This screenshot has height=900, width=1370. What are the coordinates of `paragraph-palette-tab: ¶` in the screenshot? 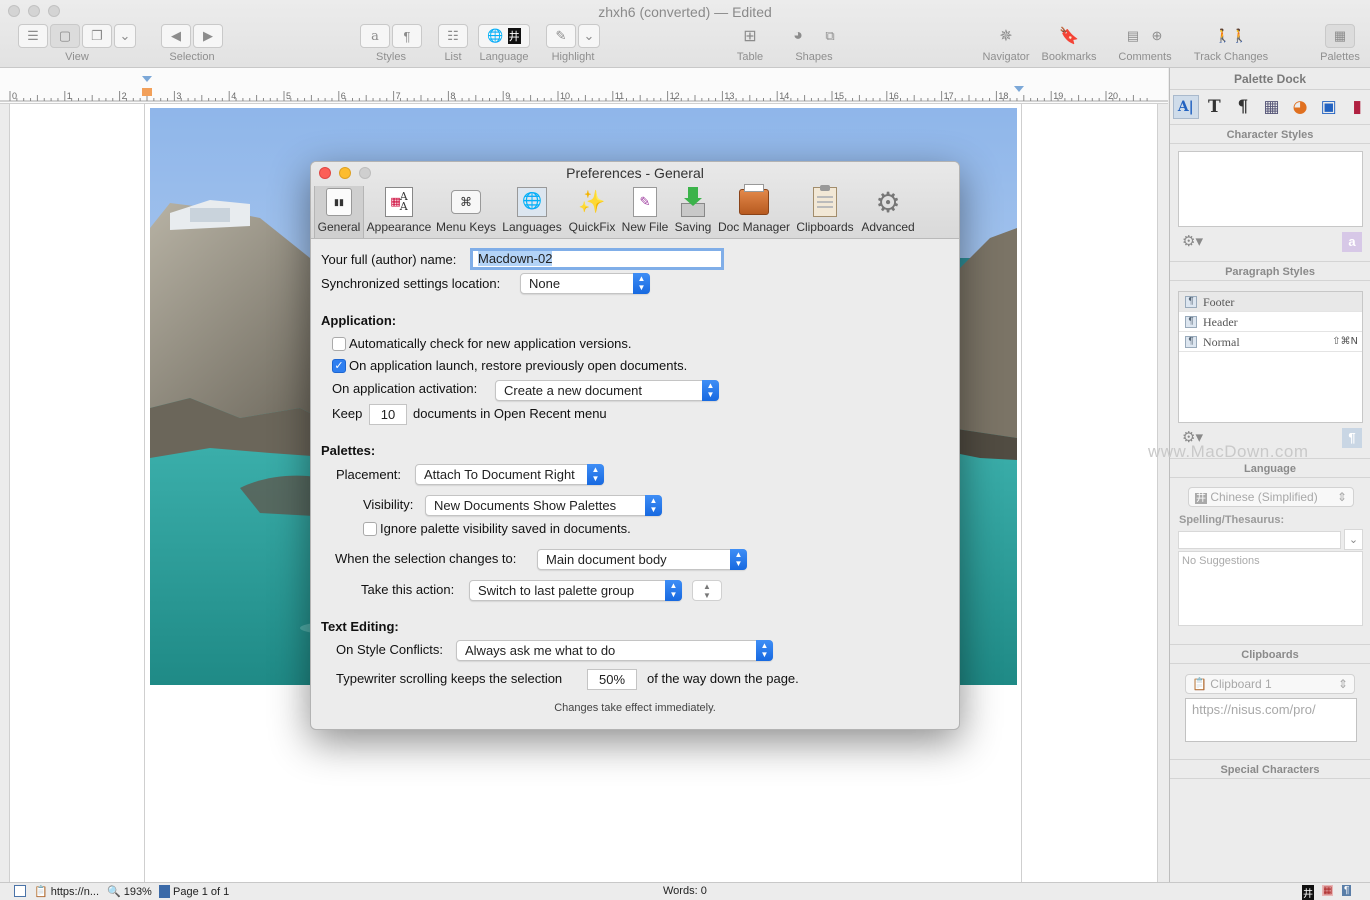 It's located at (1243, 107).